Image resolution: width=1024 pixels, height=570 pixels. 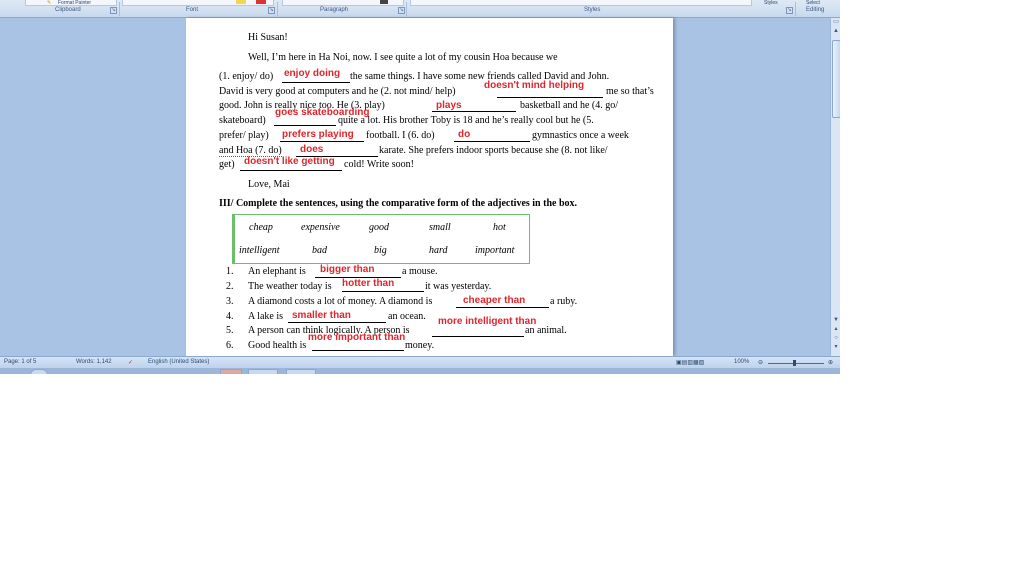 What do you see at coordinates (760, 362) in the screenshot?
I see `zoom-out-icon: ⊖` at bounding box center [760, 362].